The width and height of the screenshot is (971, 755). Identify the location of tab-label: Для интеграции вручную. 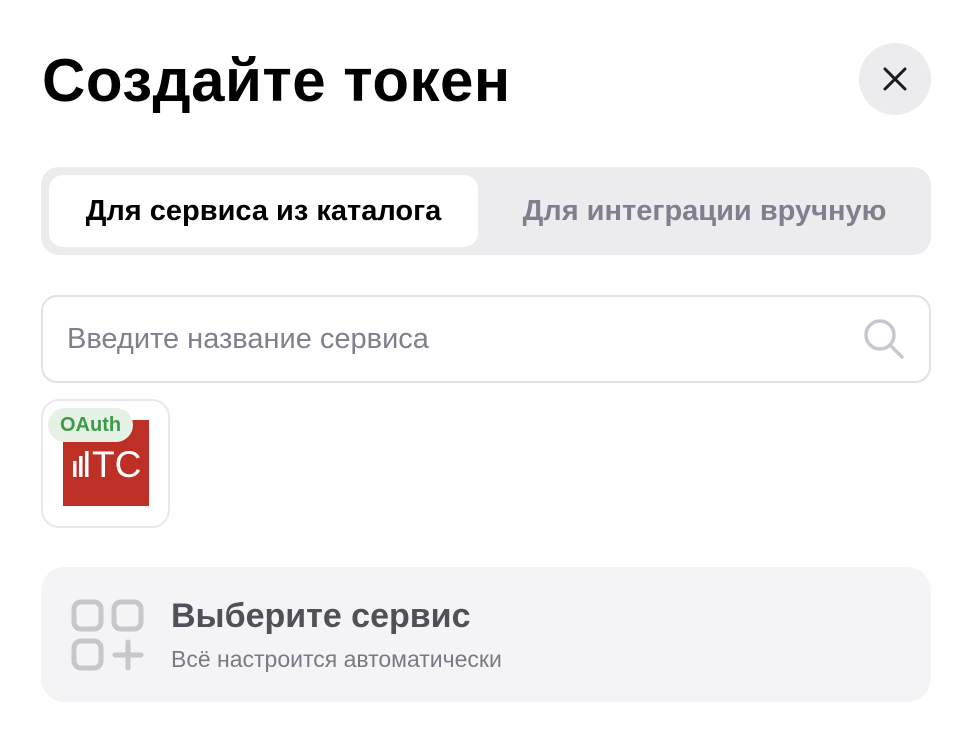
(704, 210).